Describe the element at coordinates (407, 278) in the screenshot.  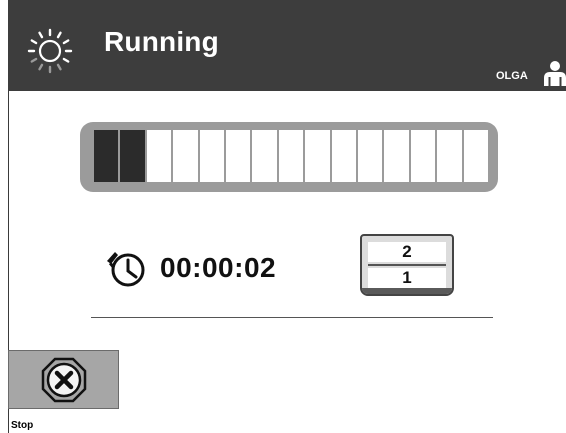
I see `counter-bottom-value: 1` at that location.